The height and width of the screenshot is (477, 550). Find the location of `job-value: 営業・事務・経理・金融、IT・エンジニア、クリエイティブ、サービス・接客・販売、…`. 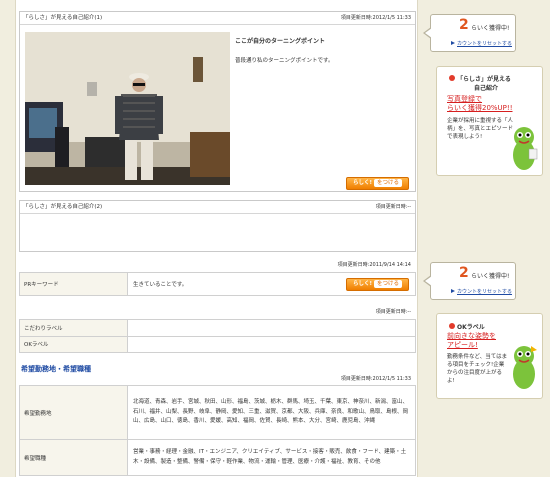

job-value: 営業・事務・経理・金融、IT・エンジニア、クリエイティブ、サービス・接客・販売、… is located at coordinates (271, 457).